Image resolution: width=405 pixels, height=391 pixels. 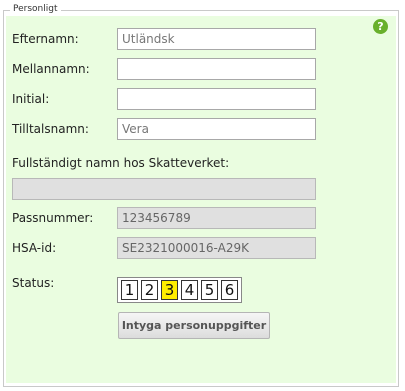 I want to click on status-option-3: 3, so click(x=169, y=290).